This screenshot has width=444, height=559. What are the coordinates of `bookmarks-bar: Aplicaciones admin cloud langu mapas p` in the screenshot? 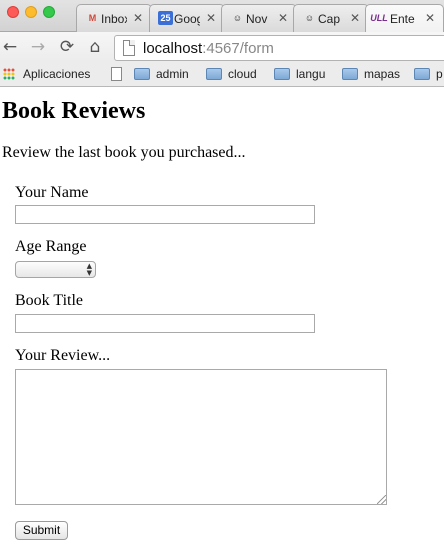 It's located at (222, 74).